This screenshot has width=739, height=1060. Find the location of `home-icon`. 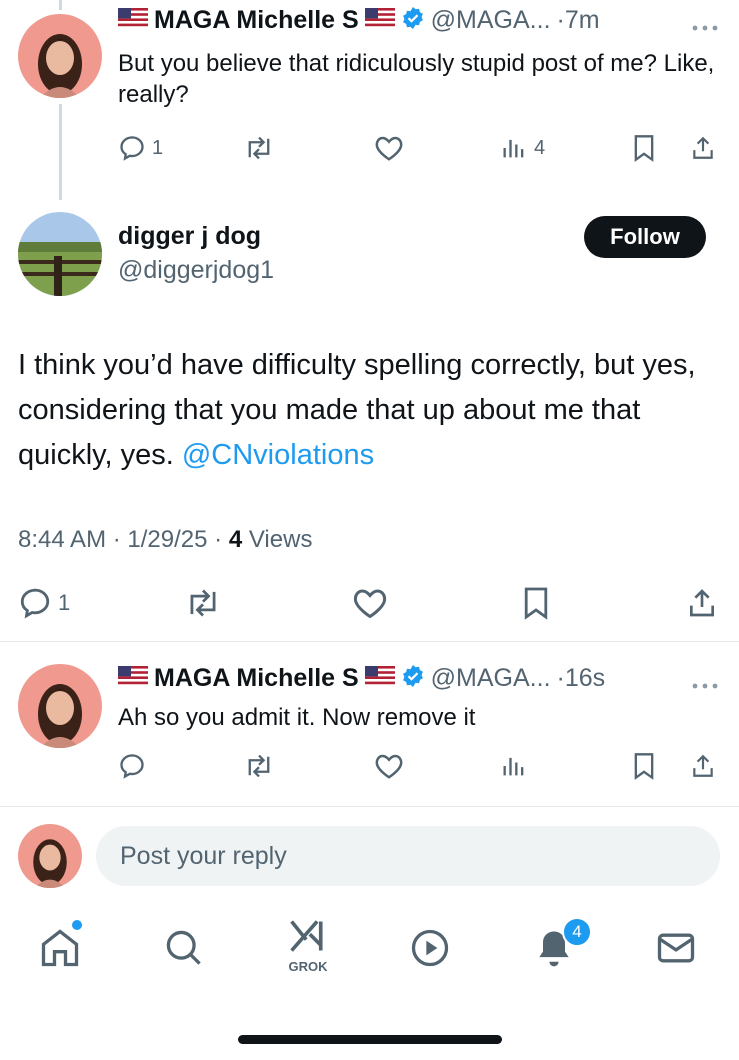

home-icon is located at coordinates (60, 947).